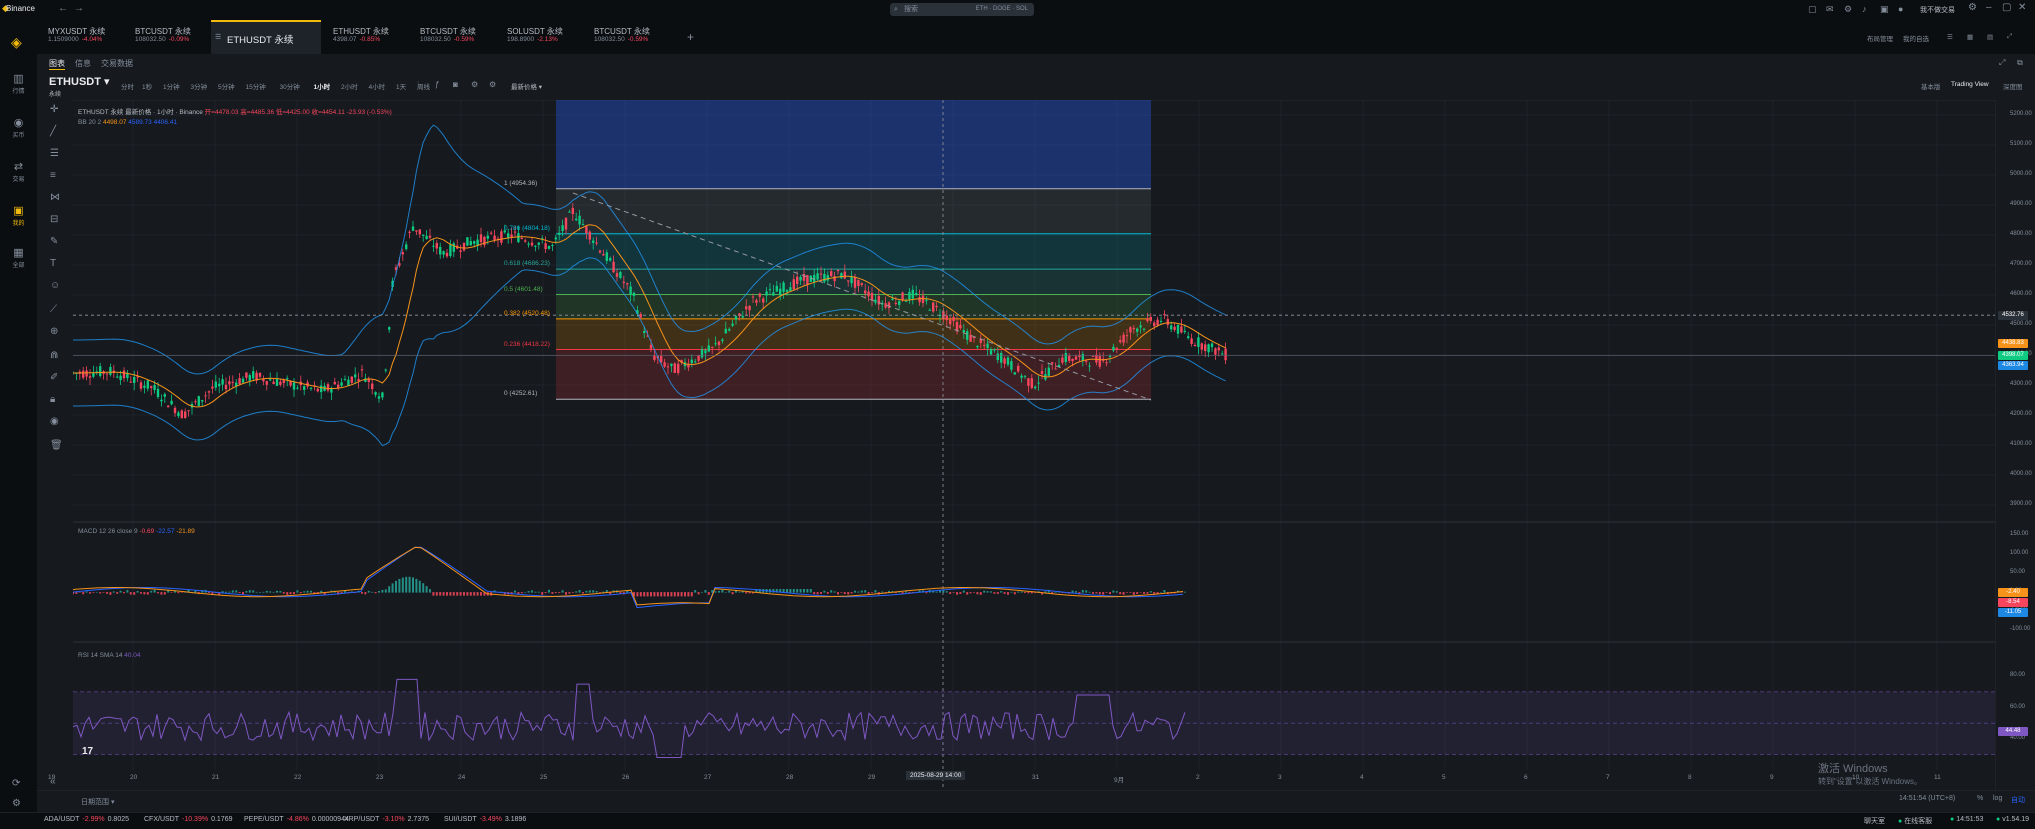  I want to click on interval-5: 15分钟, so click(256, 86).